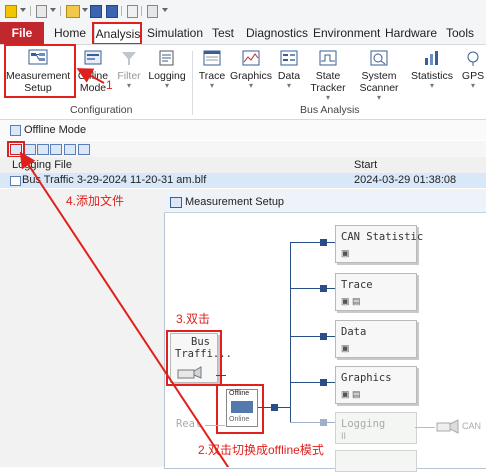 Image resolution: width=486 pixels, height=472 pixels. I want to click on arrow-step1, so click(90, 76).